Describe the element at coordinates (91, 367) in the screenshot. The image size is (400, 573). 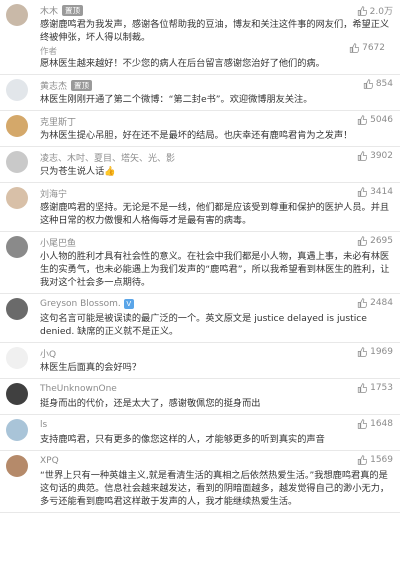
I see `comment-text: 林医生后面真的会好吗？` at that location.